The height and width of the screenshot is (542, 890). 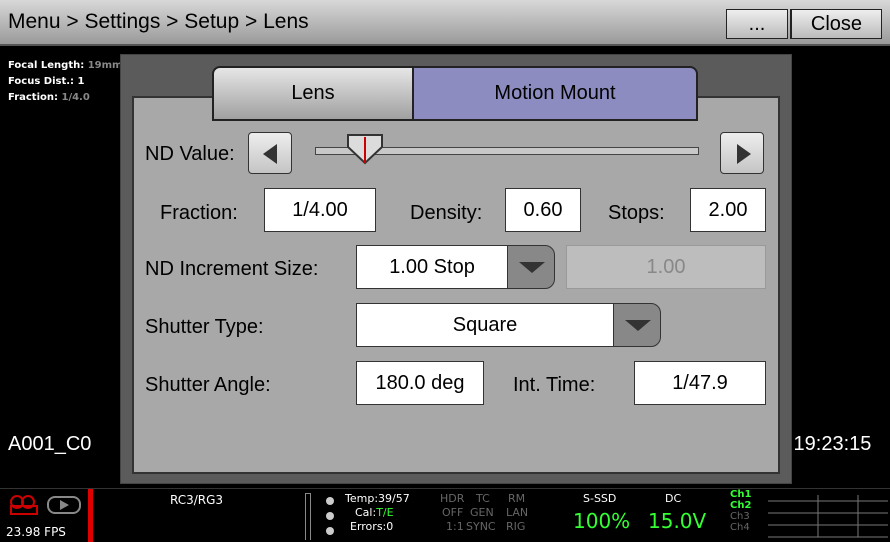 I want to click on fraction-overlay-label: Fraction:, so click(x=33, y=97).